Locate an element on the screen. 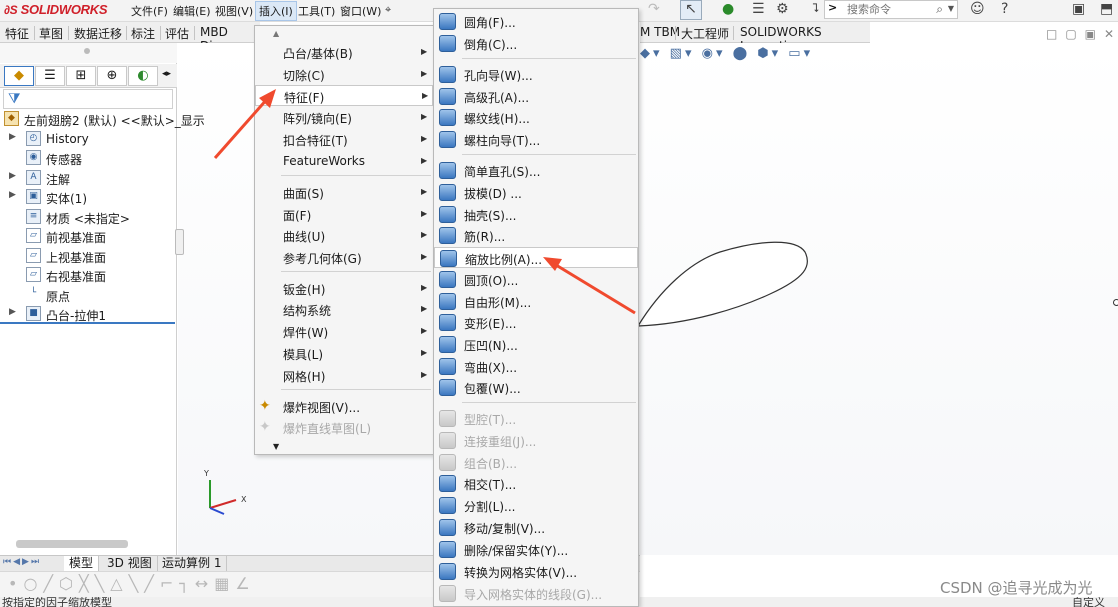  tree-item-history: ▶ ◴ History is located at coordinates (88, 139).